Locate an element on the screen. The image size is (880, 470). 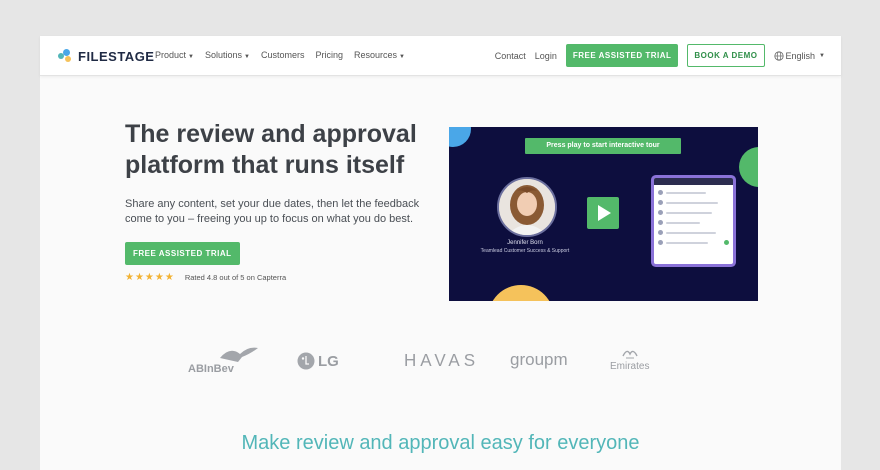
menu-item-solutions: Solutions ▼ is located at coordinates (227, 55).